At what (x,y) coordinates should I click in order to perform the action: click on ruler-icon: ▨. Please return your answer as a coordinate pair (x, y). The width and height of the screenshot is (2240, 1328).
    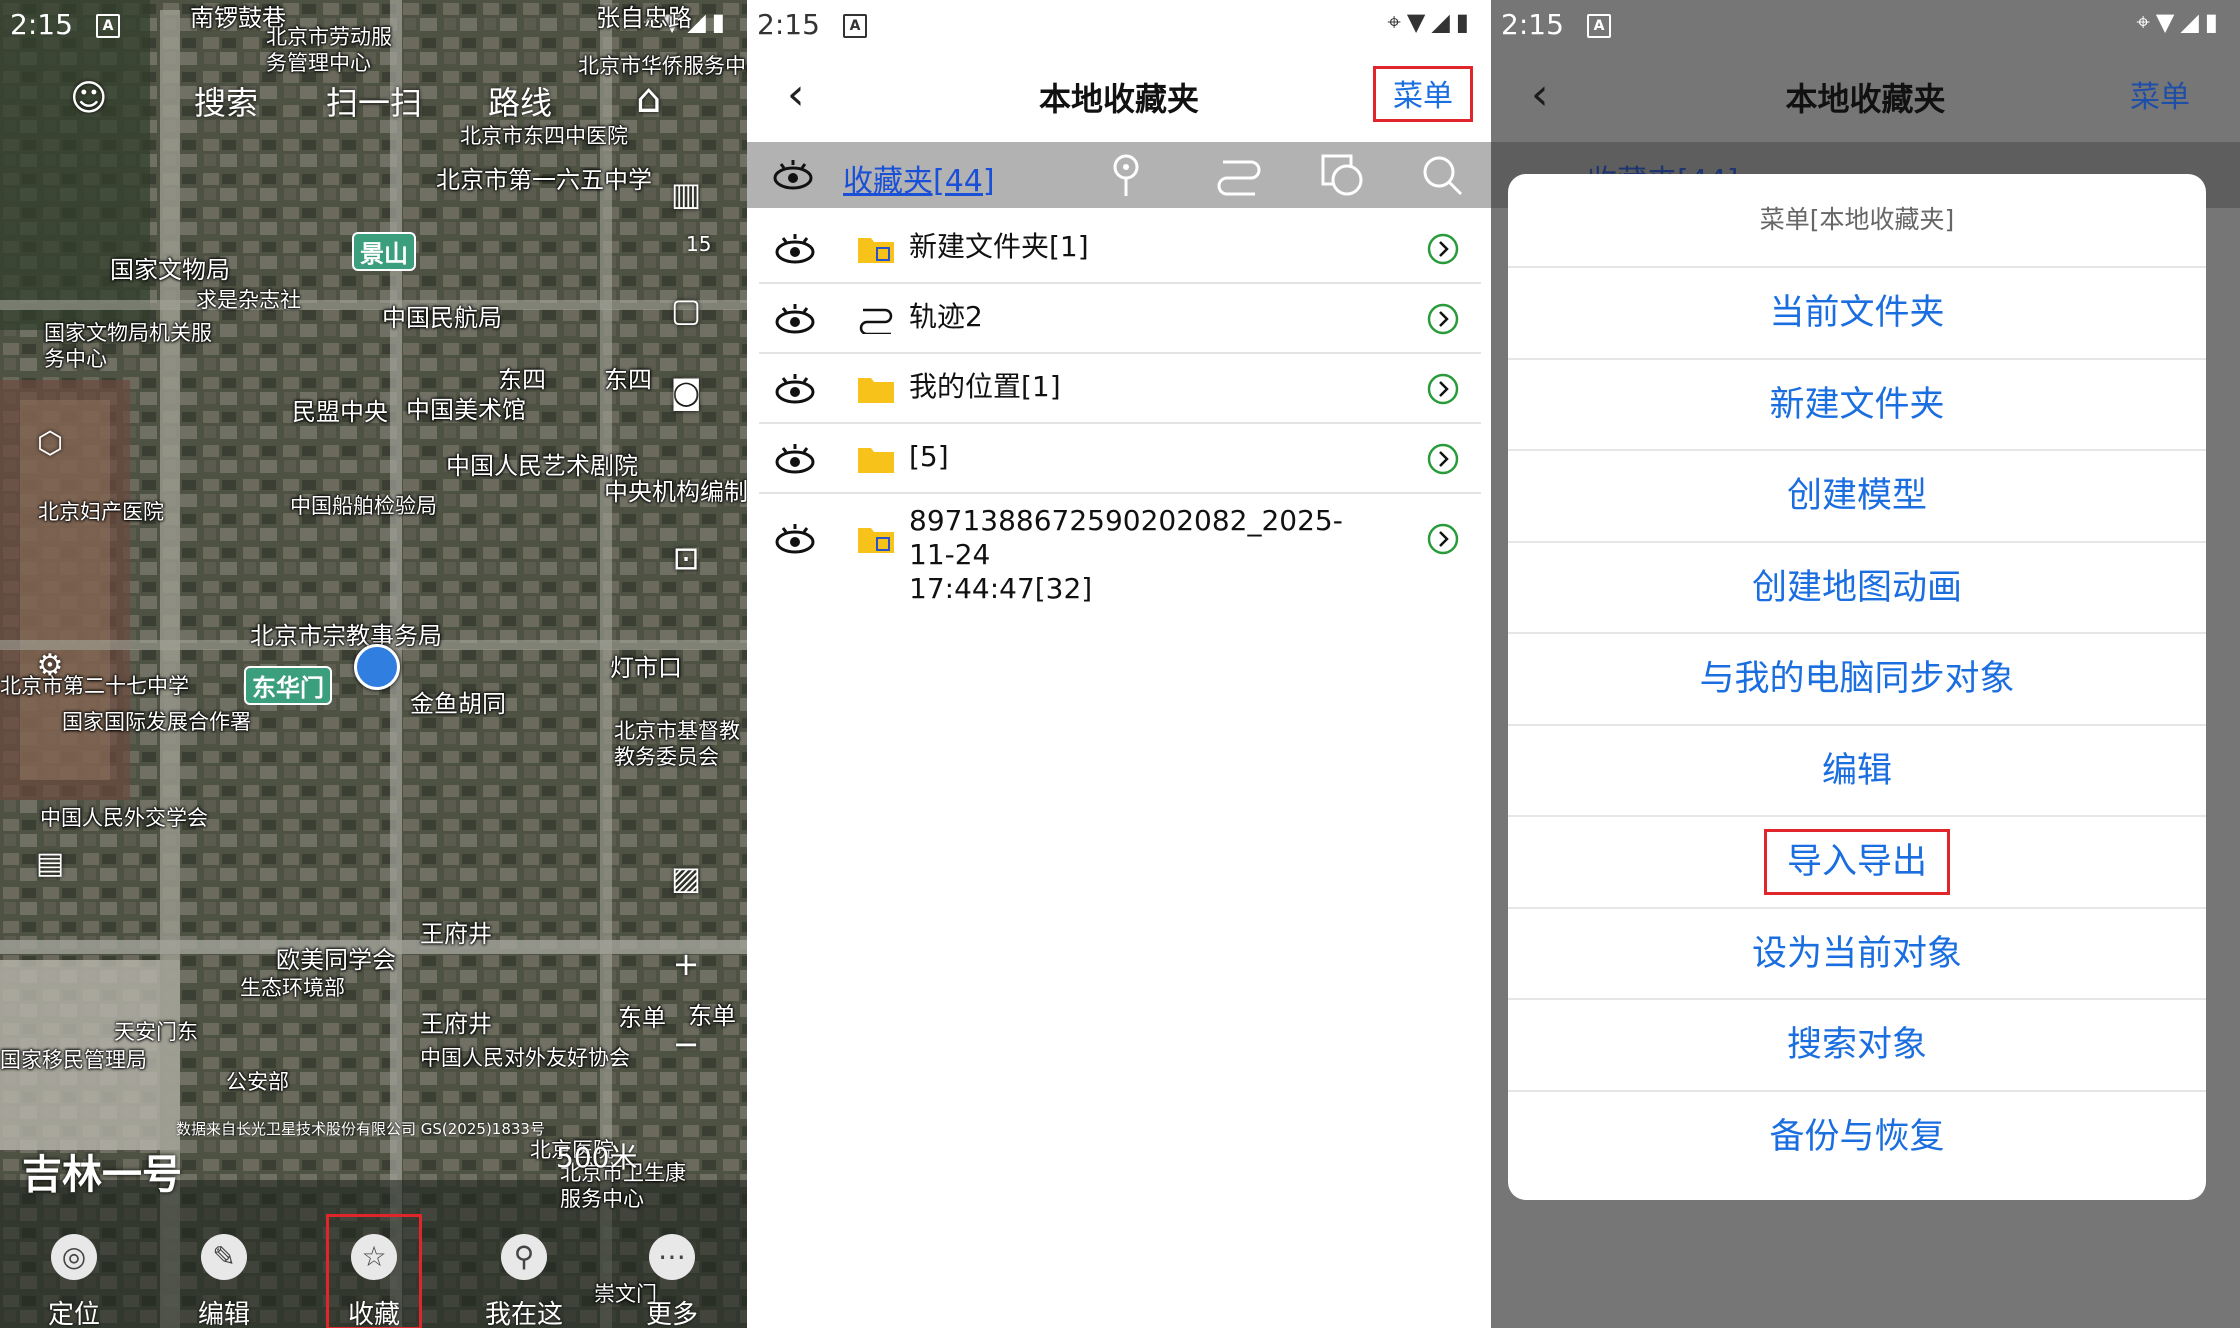
    Looking at the image, I should click on (686, 878).